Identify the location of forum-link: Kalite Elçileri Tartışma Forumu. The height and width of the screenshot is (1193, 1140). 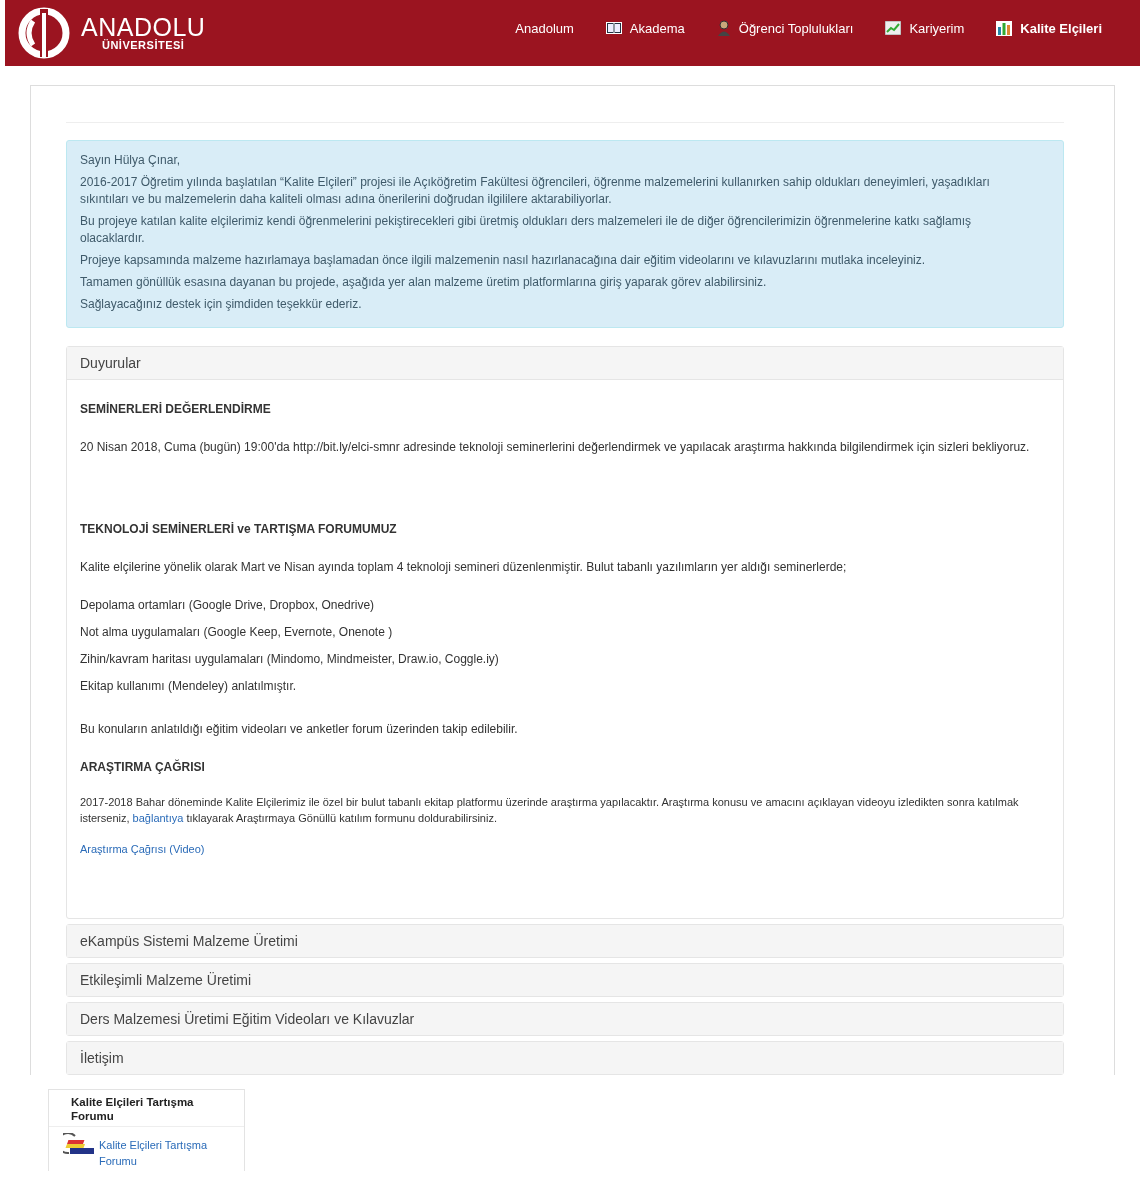
(166, 1151).